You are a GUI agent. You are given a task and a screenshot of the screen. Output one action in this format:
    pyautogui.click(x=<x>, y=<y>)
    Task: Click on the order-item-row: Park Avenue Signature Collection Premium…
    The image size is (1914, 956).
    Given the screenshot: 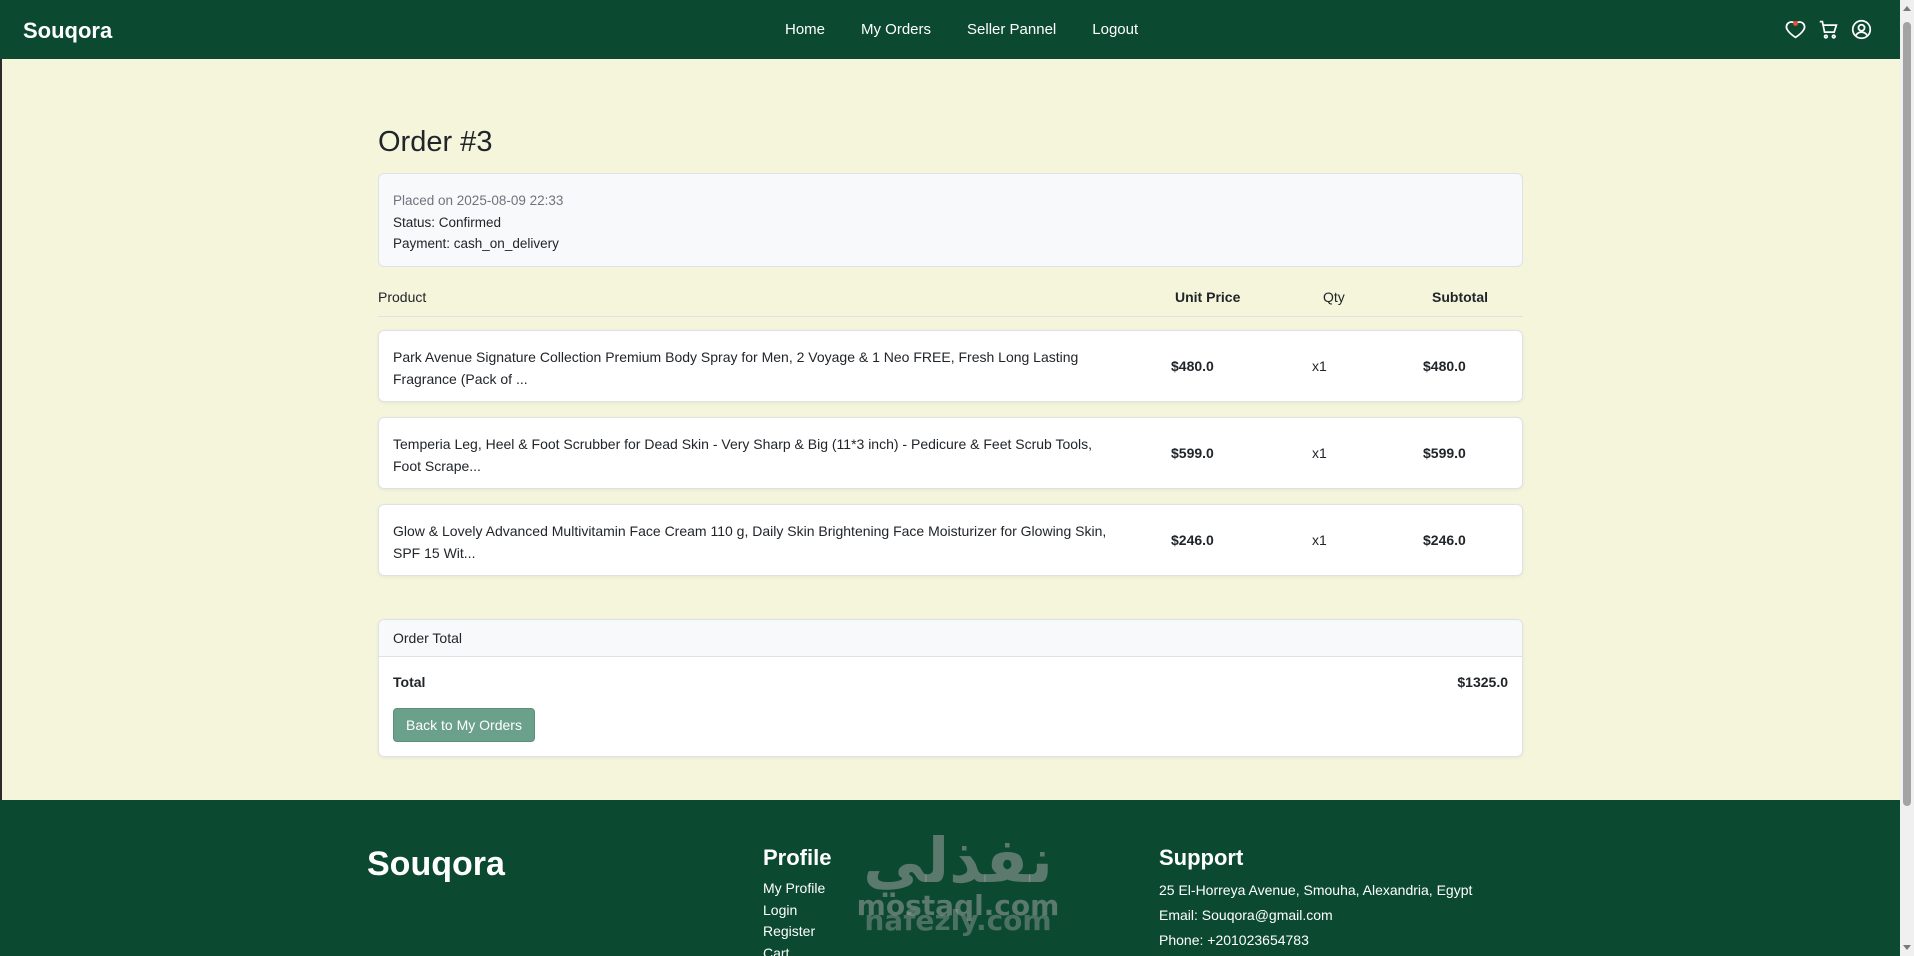 What is the action you would take?
    pyautogui.click(x=950, y=366)
    